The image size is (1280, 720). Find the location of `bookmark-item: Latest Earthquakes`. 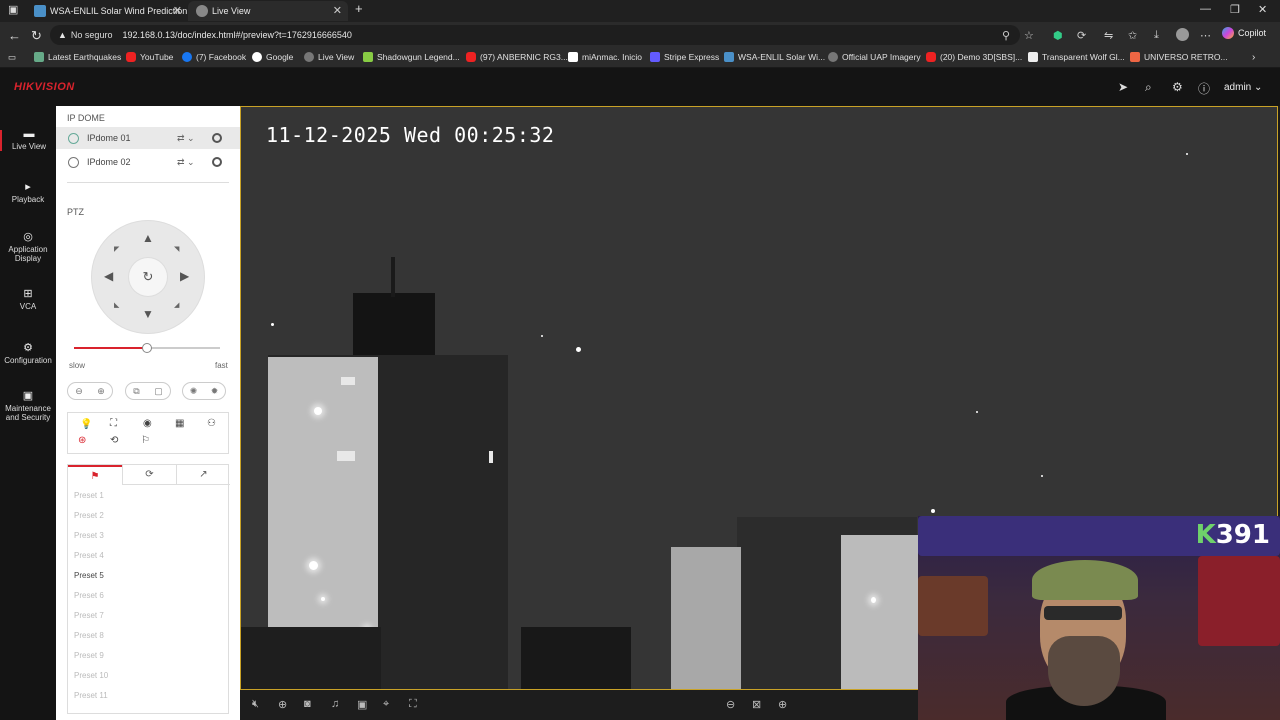

bookmark-item: Latest Earthquakes is located at coordinates (77, 57).